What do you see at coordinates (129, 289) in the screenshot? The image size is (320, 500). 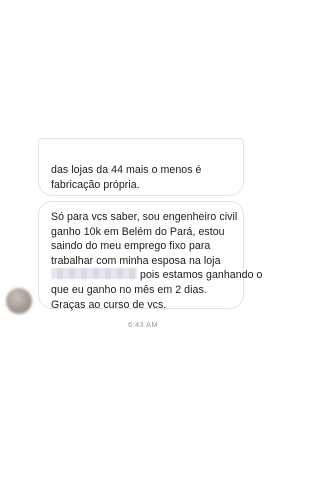 I see `message-text: que eu ganho no mês em 2 dias.` at bounding box center [129, 289].